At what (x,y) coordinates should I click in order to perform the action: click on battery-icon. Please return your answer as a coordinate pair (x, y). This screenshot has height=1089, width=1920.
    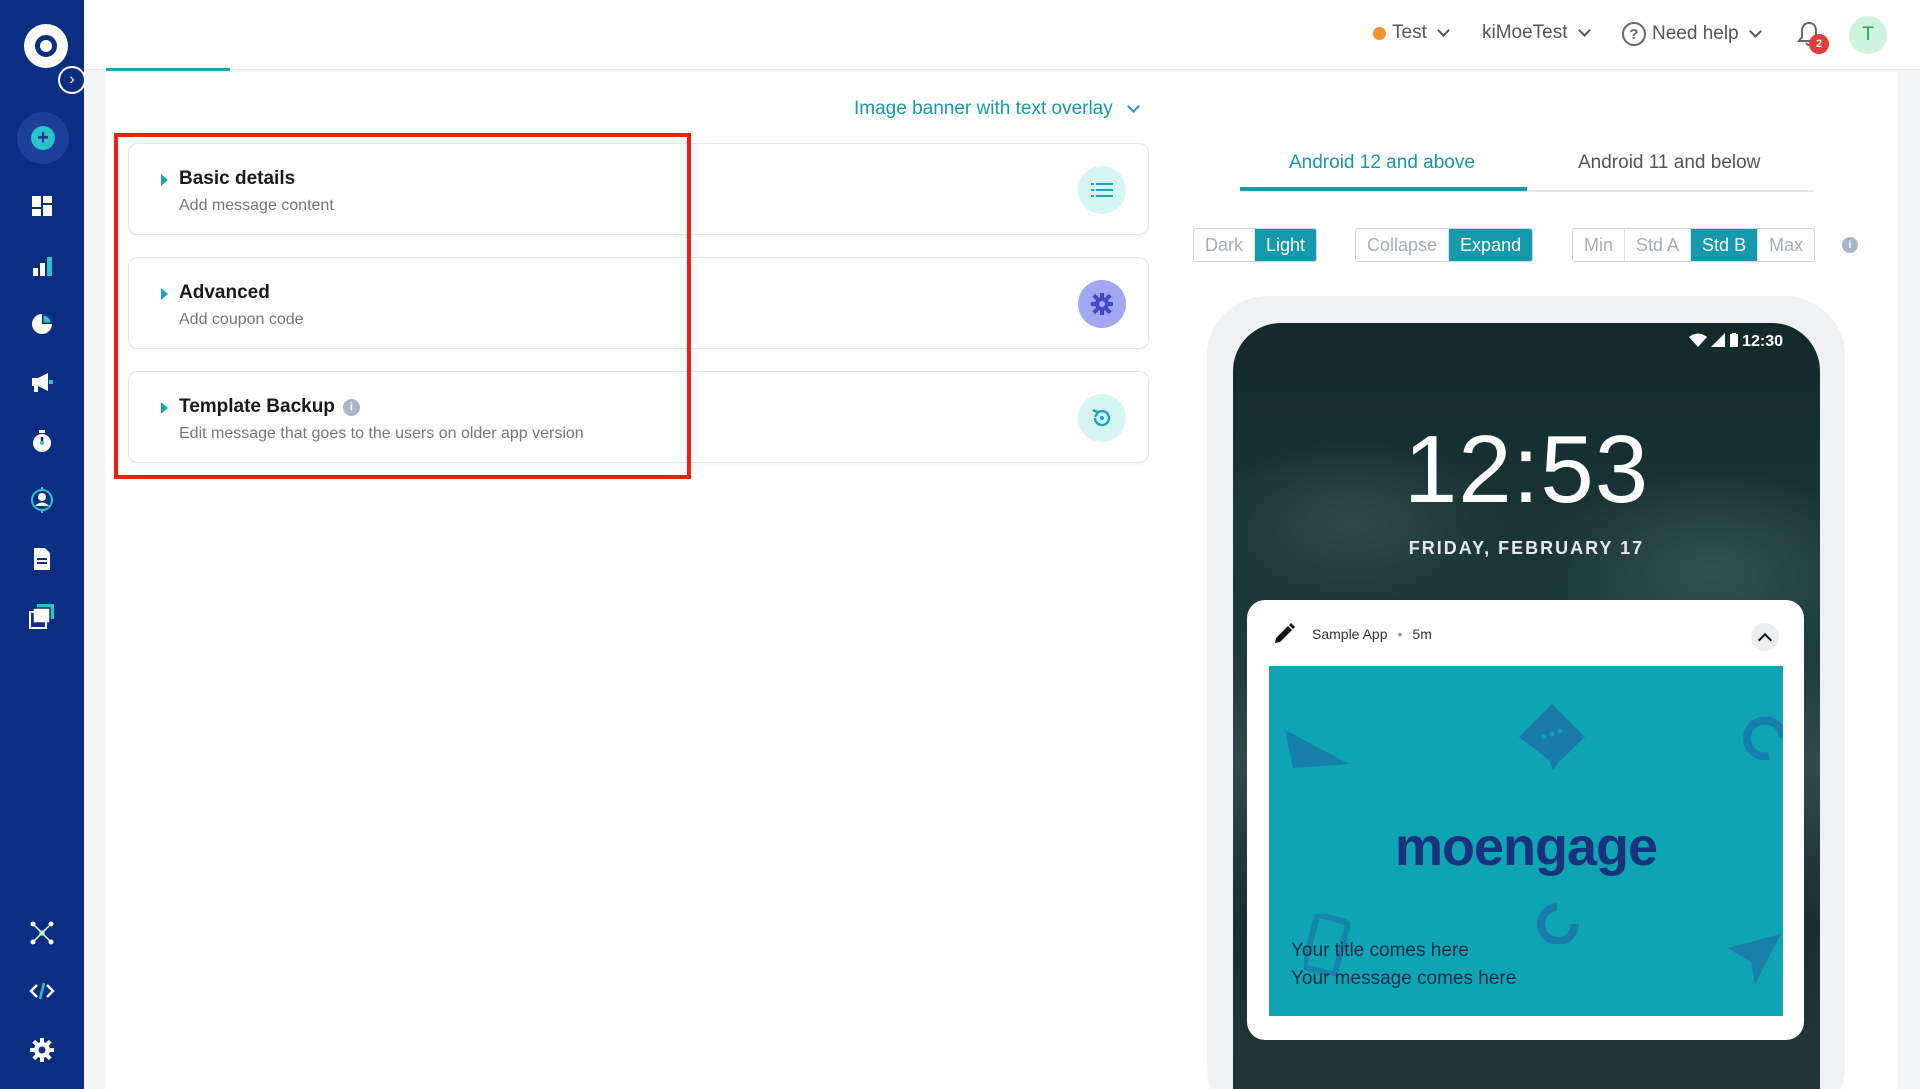
    Looking at the image, I should click on (1733, 340).